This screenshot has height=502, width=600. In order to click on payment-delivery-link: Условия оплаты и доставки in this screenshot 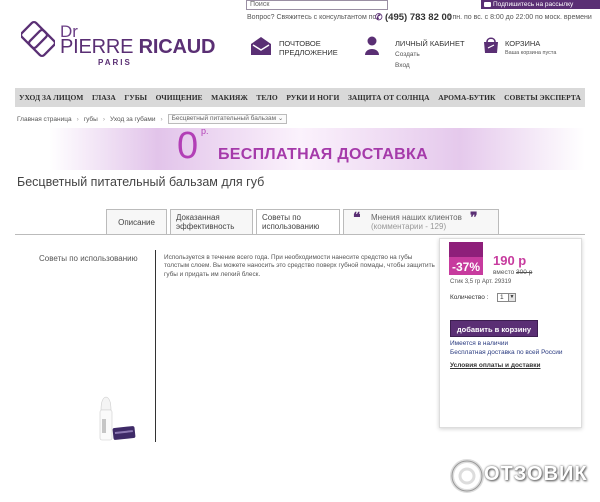, I will do `click(495, 365)`.